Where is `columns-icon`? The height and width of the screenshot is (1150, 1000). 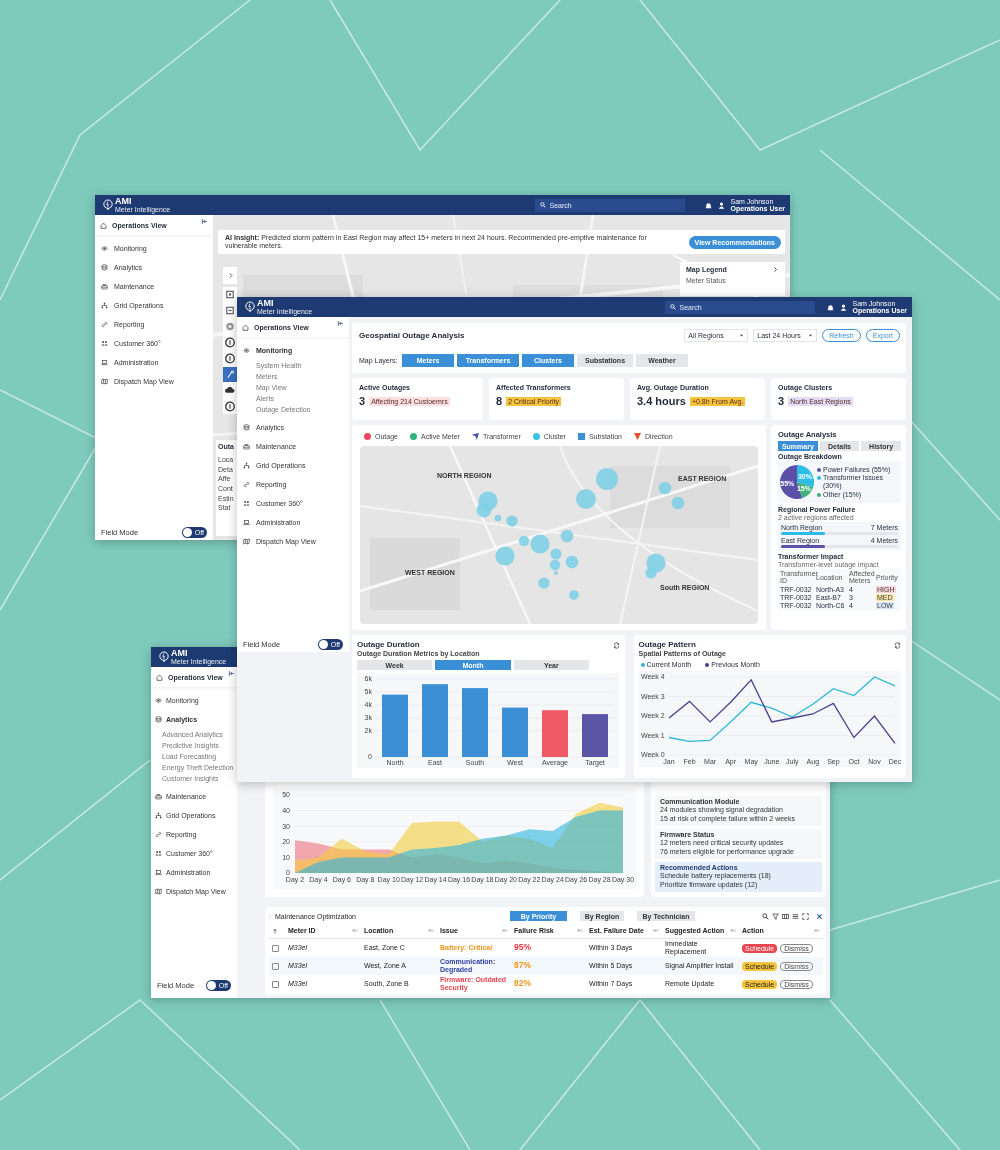
columns-icon is located at coordinates (785, 916).